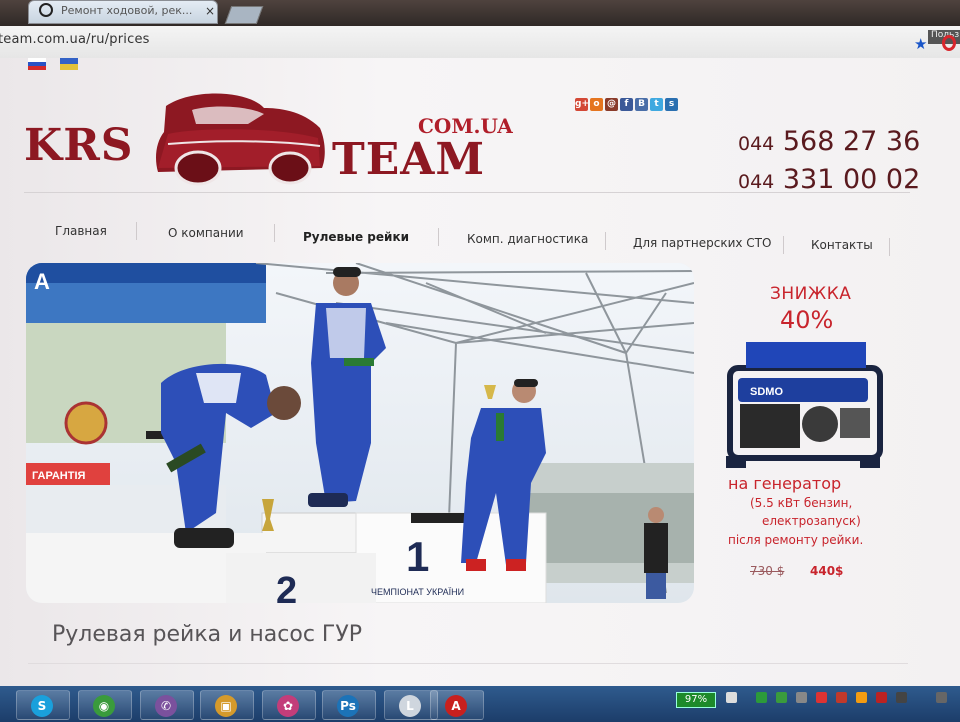  I want to click on phone-number-1: 044 568 27 36, so click(829, 141).